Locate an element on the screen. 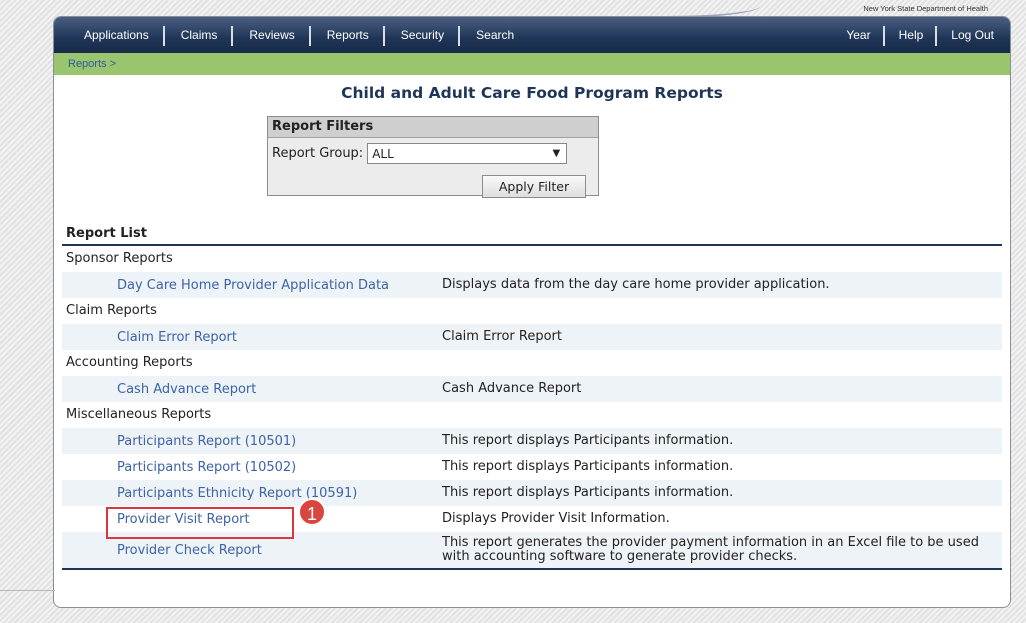 The image size is (1026, 623). report-link-provider-check-report: Provider Check Report is located at coordinates (252, 550).